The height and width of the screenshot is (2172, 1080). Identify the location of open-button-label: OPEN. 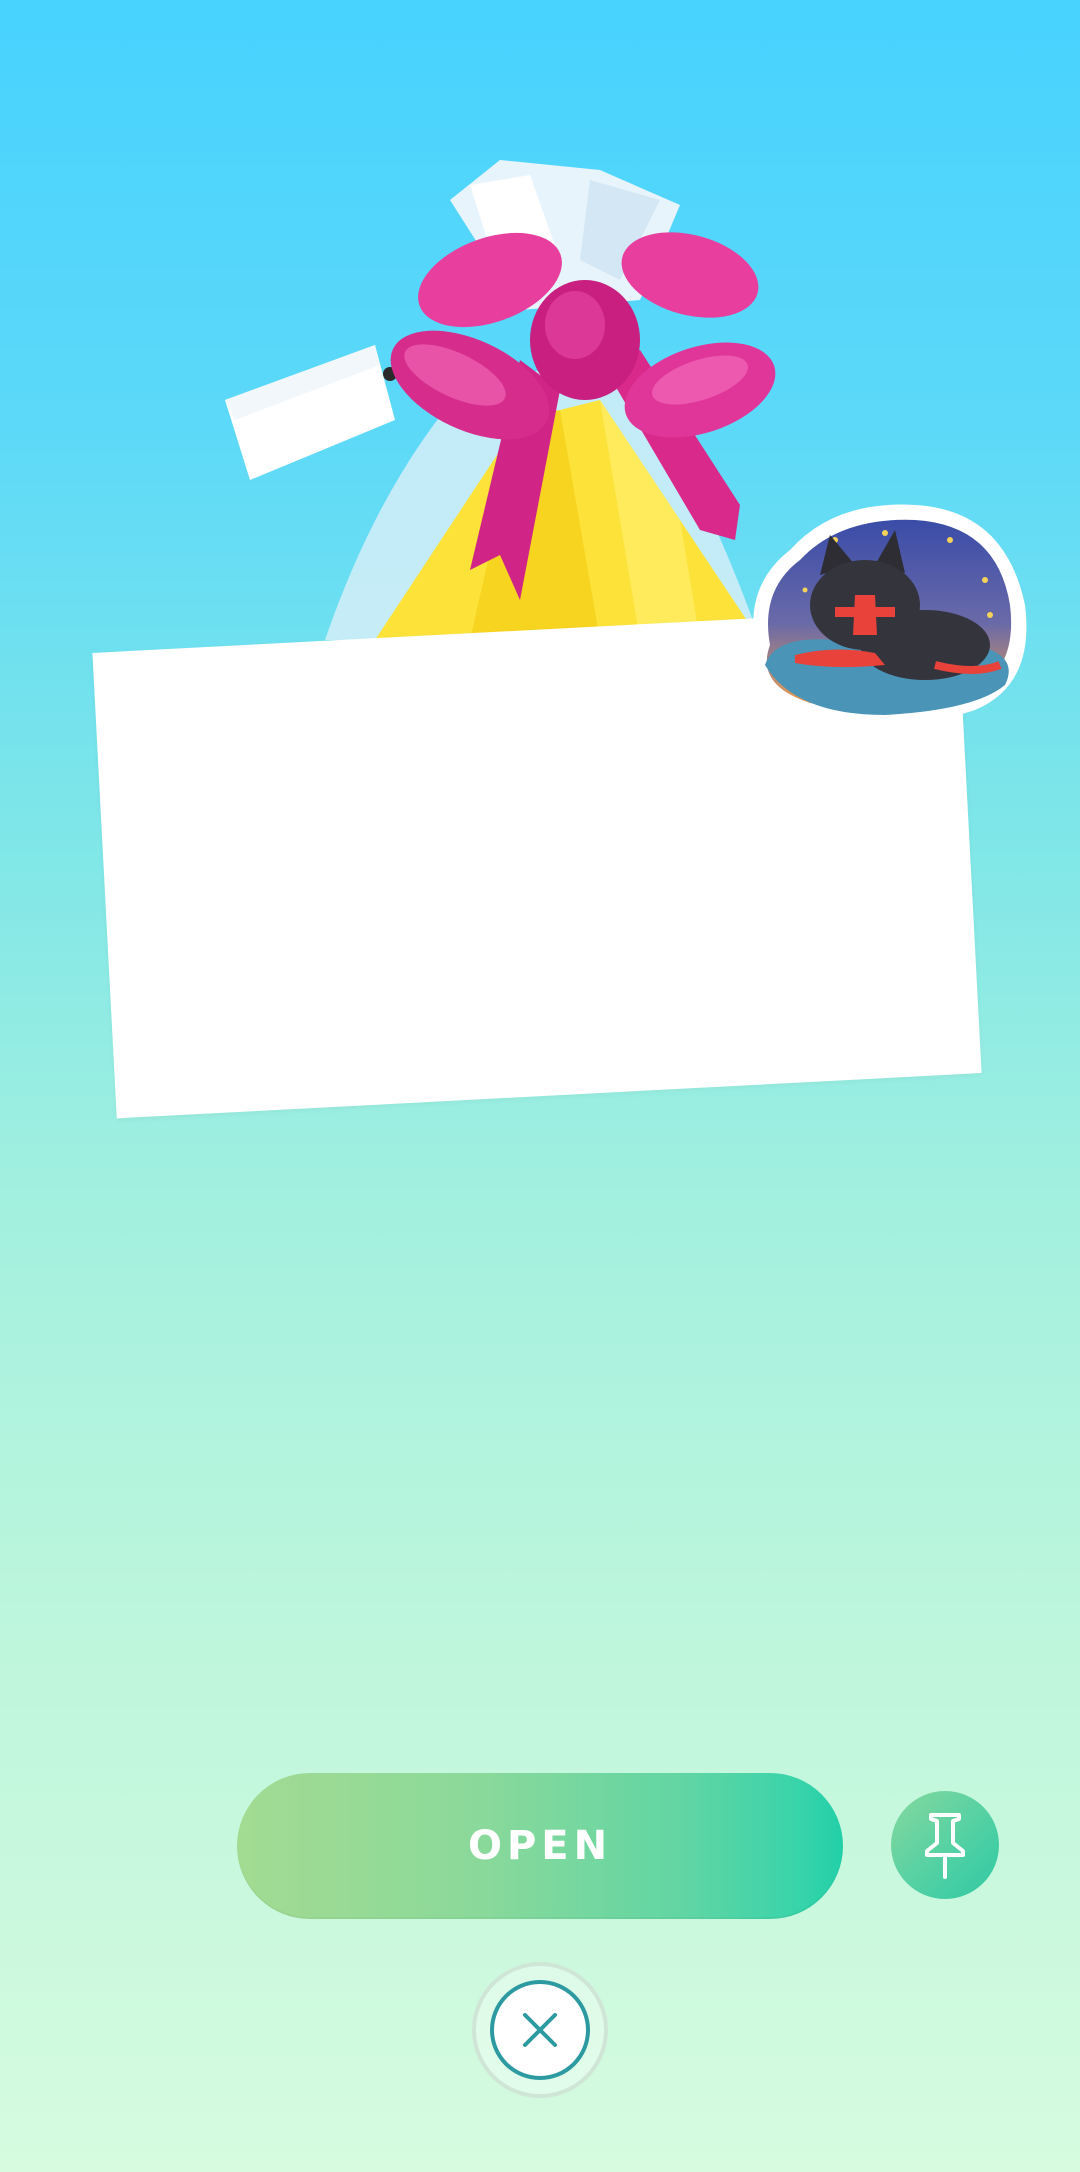
(540, 1846).